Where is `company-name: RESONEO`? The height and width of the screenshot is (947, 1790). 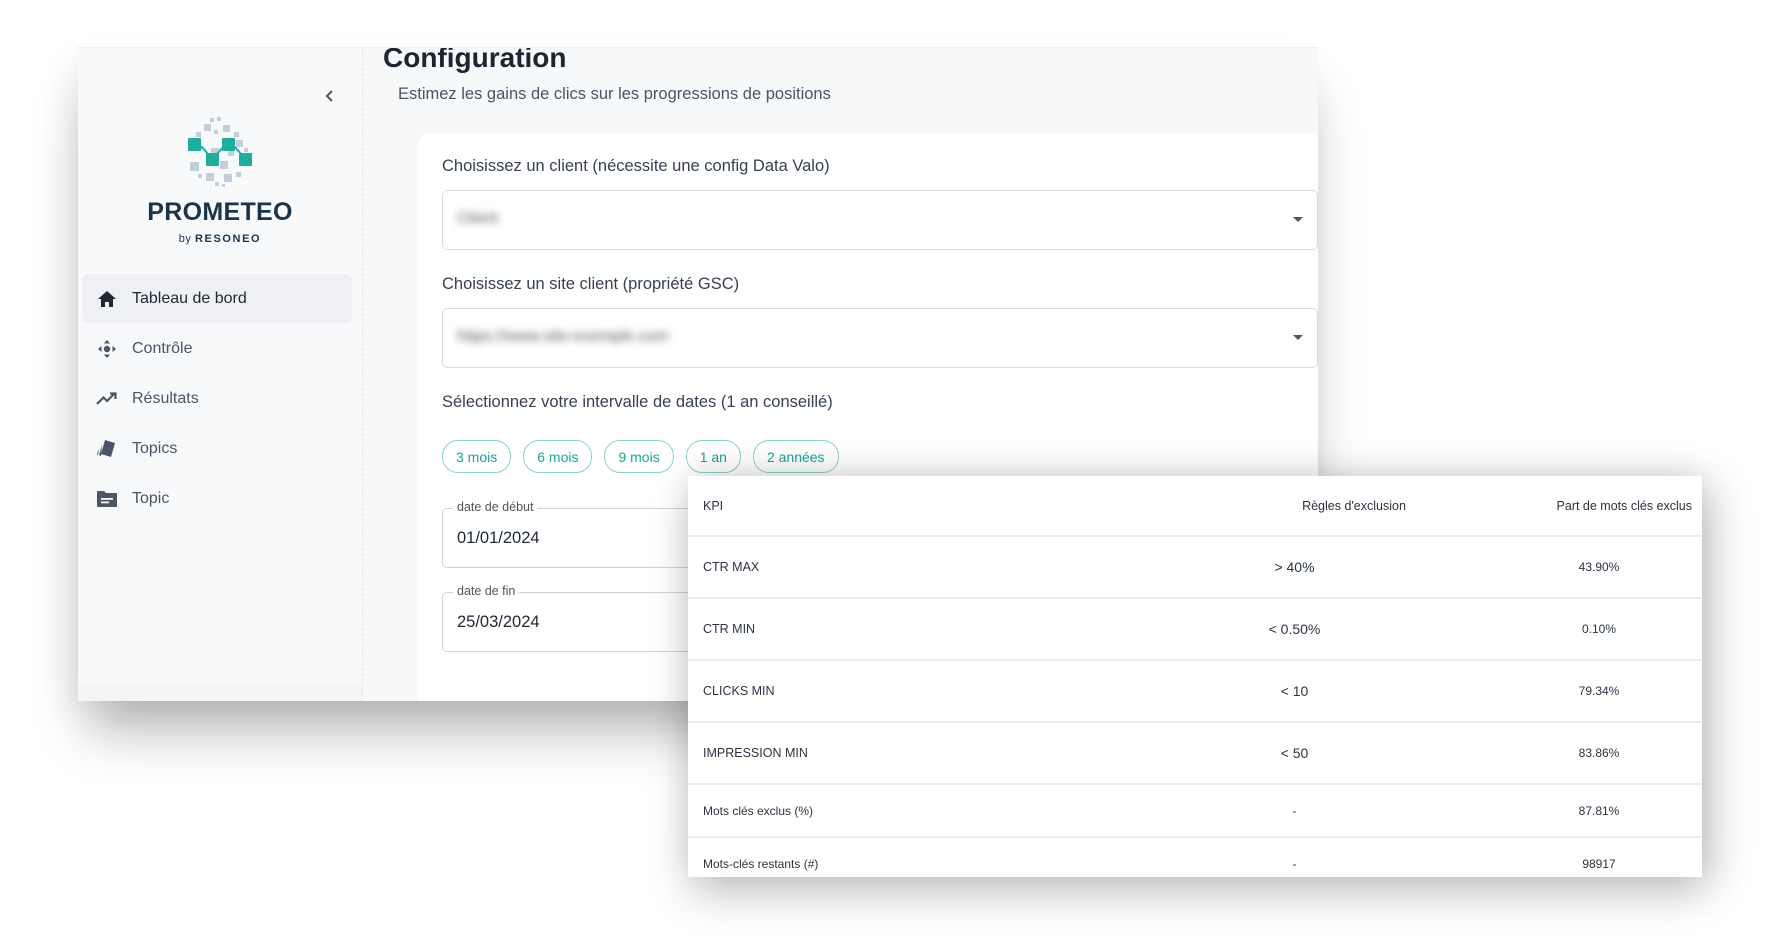
company-name: RESONEO is located at coordinates (228, 239).